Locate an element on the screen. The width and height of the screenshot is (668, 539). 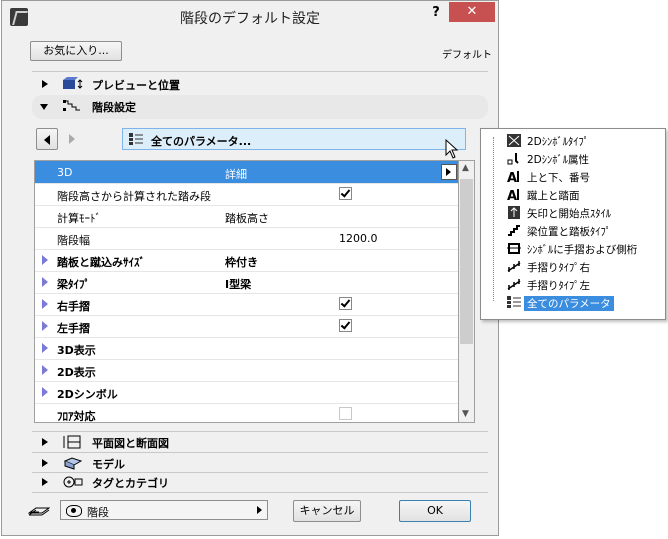
rail-right-icon is located at coordinates (514, 266).